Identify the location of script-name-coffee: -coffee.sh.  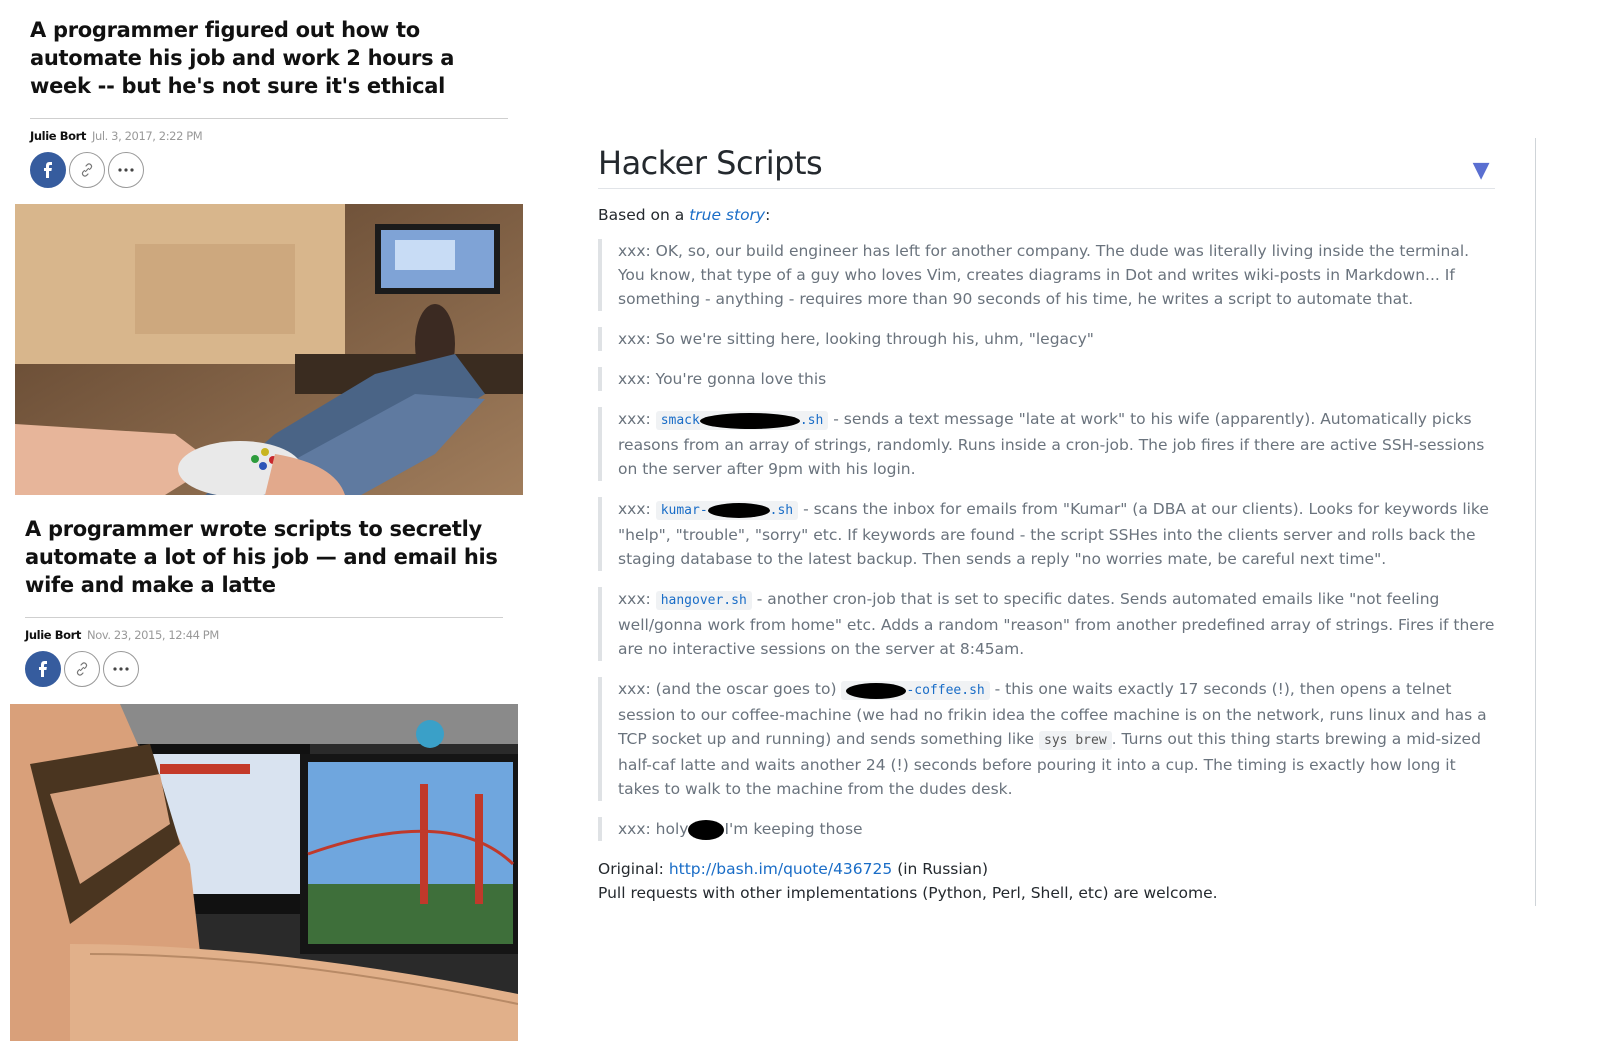
(915, 690).